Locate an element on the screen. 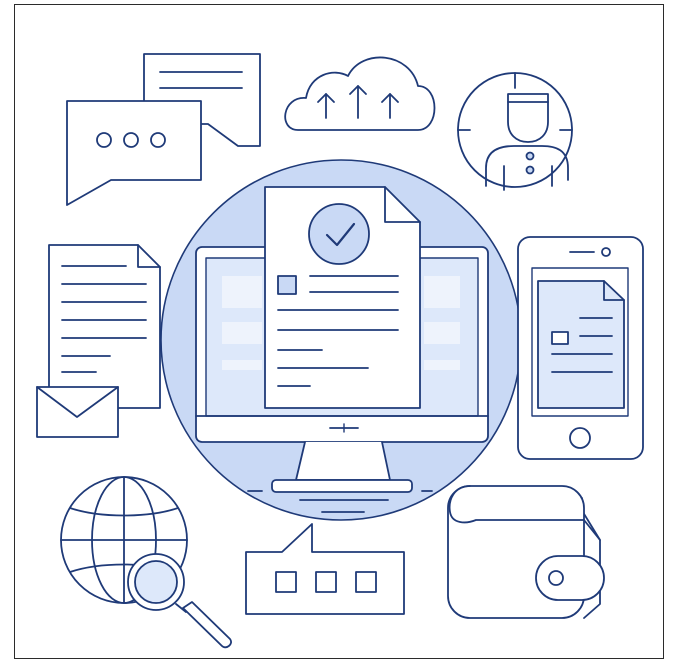 The image size is (673, 671). magnifier-icon is located at coordinates (179, 601).